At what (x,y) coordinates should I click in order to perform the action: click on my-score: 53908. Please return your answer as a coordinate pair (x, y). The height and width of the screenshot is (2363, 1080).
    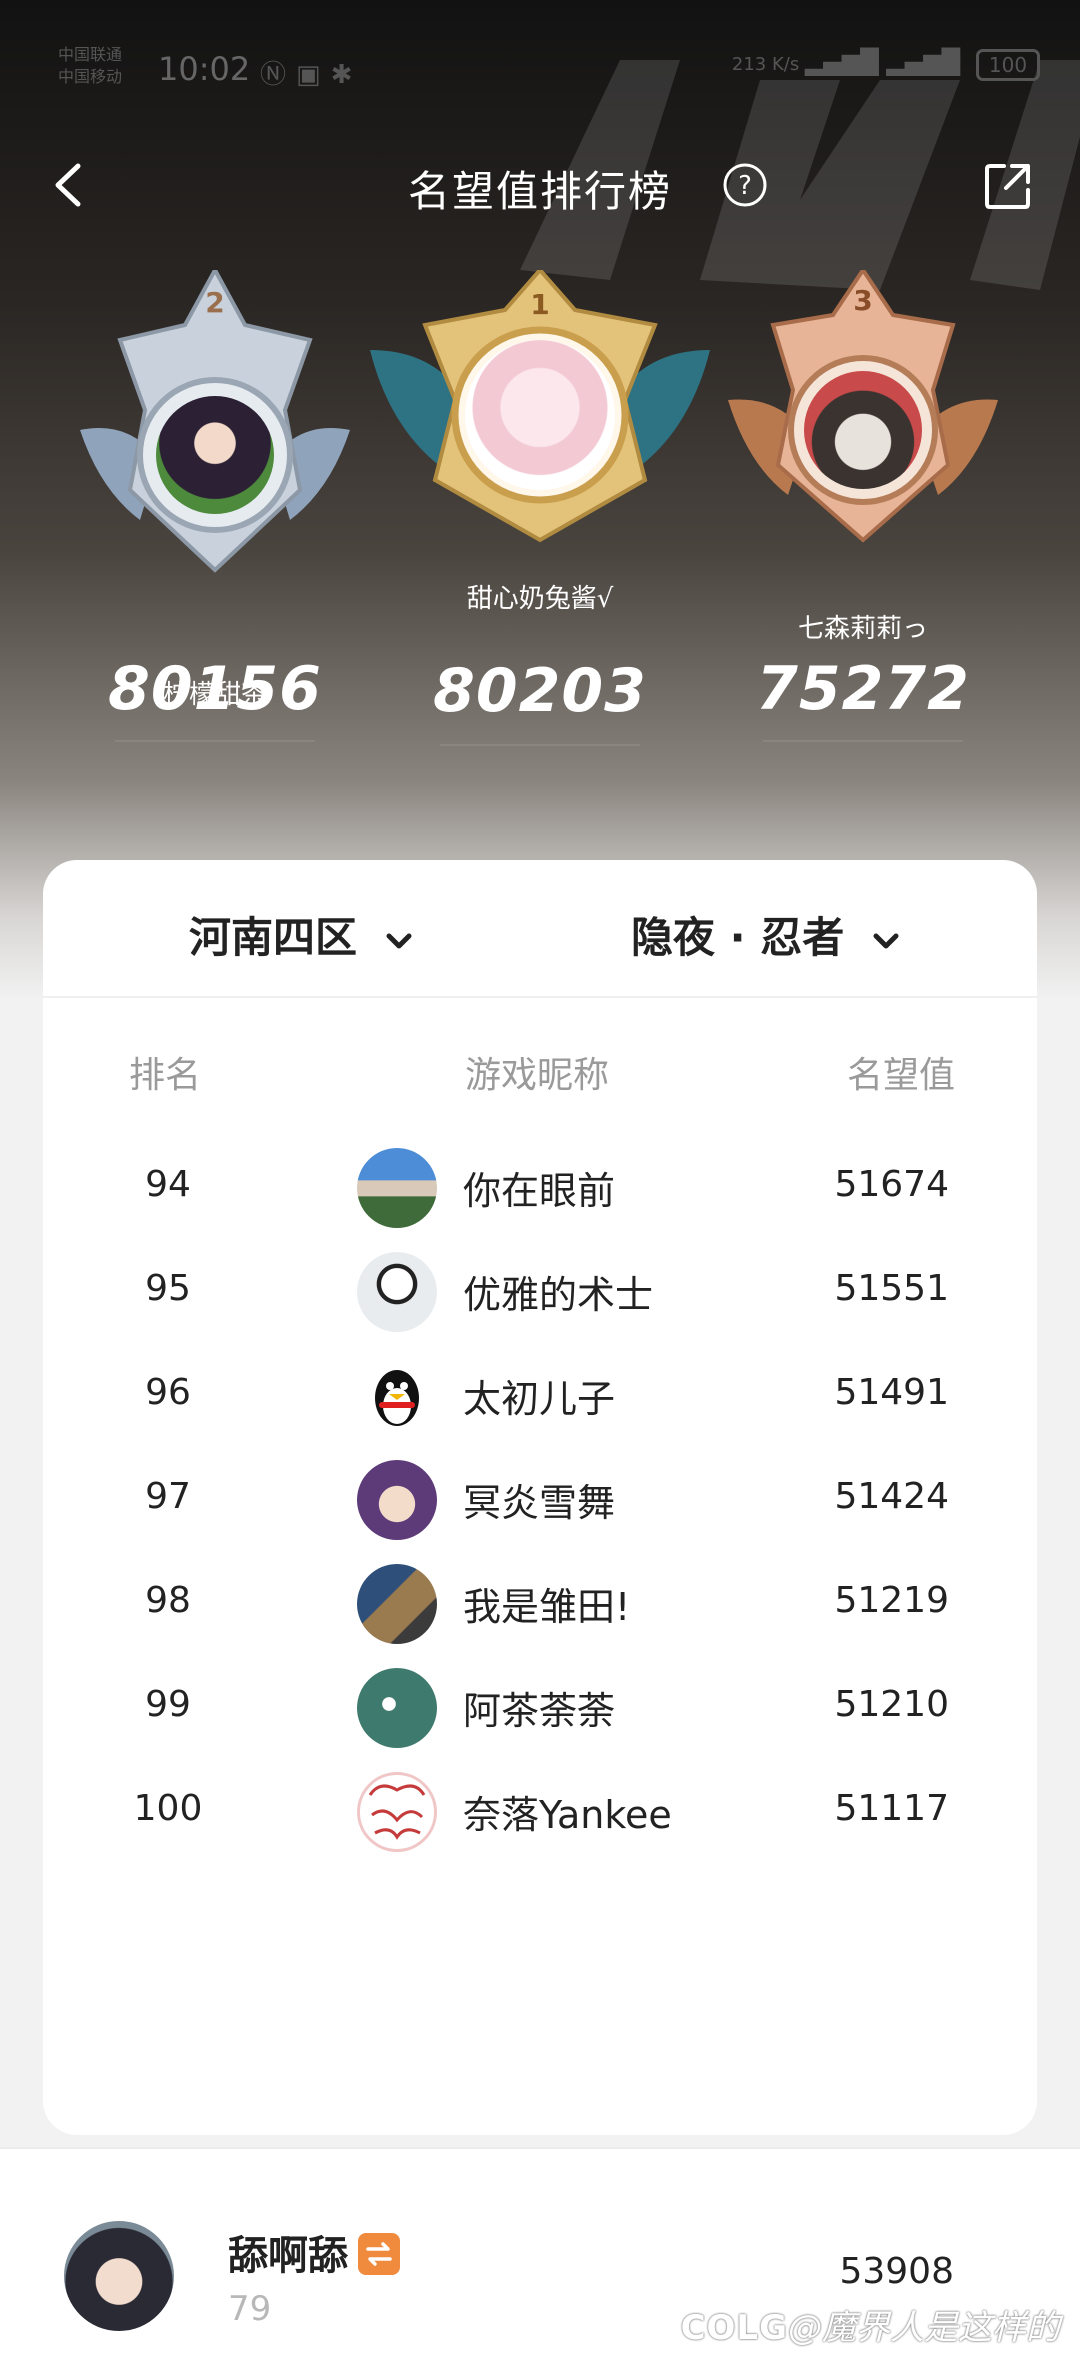
    Looking at the image, I should click on (896, 2271).